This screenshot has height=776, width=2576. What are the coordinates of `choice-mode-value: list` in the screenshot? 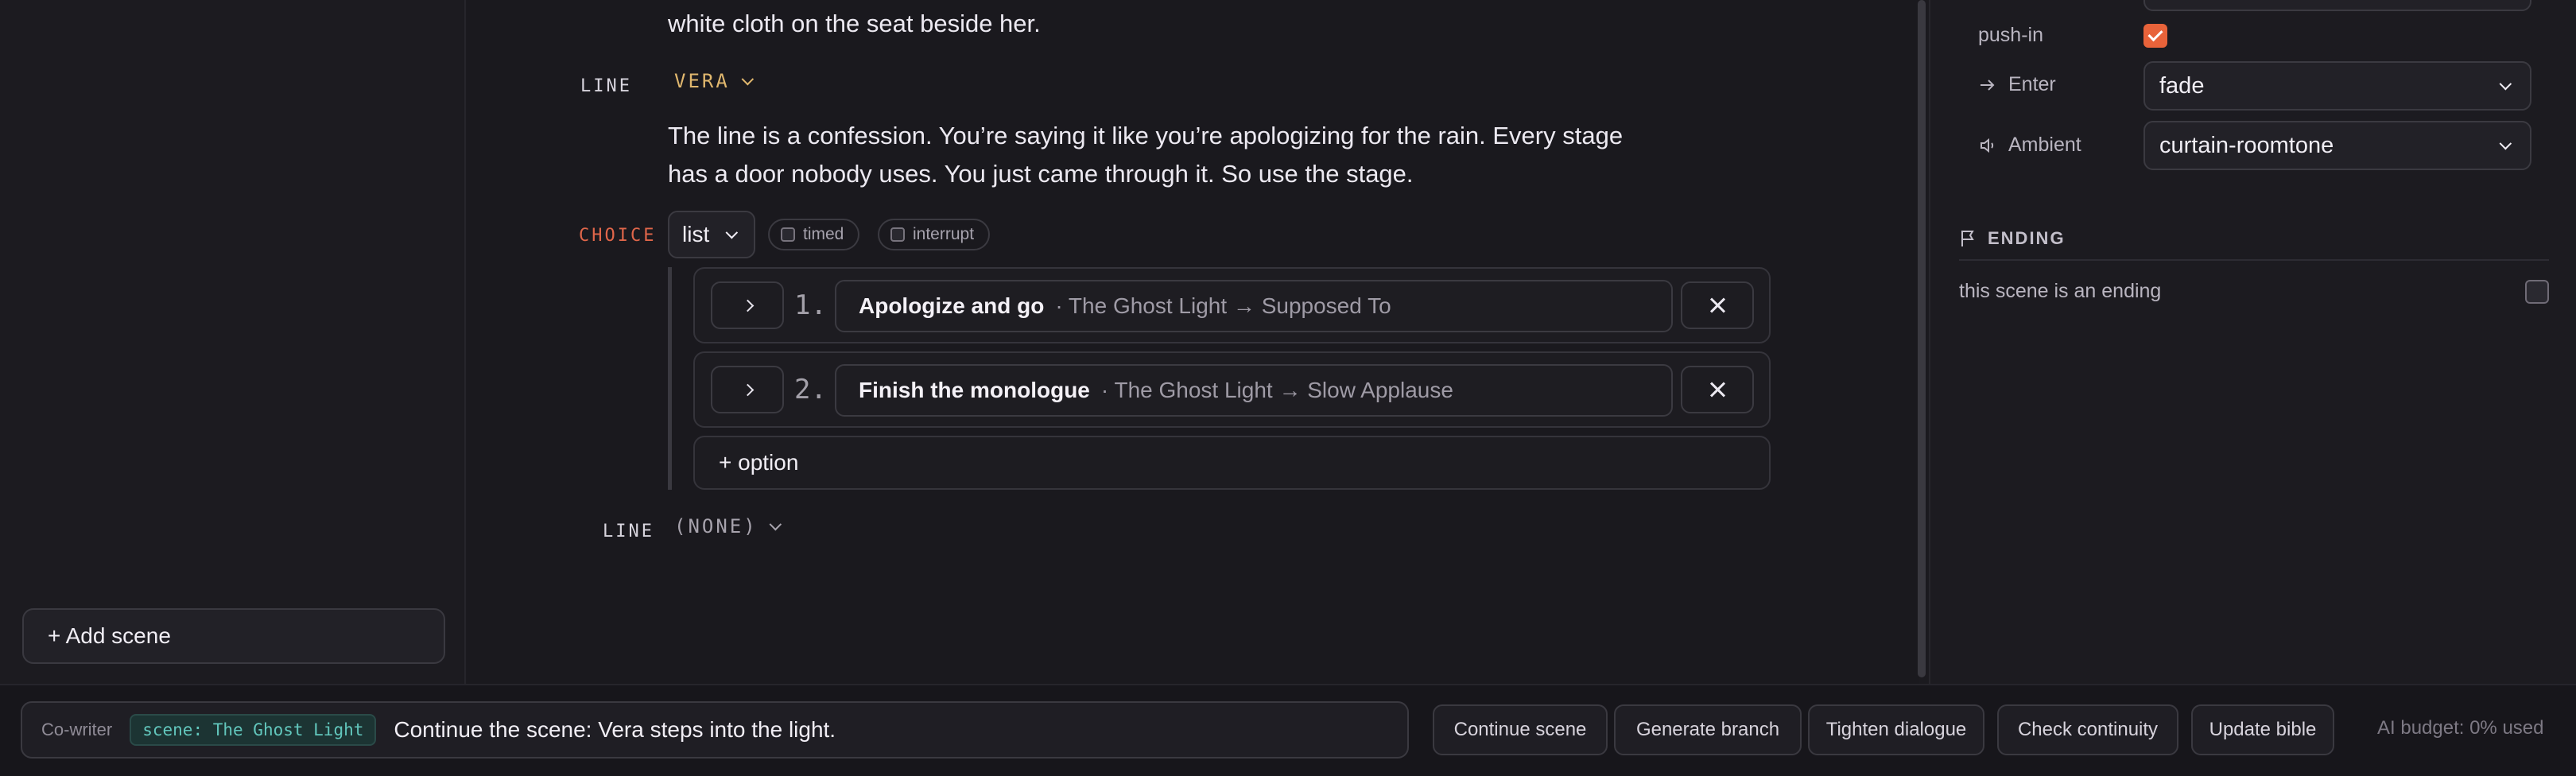 It's located at (696, 234).